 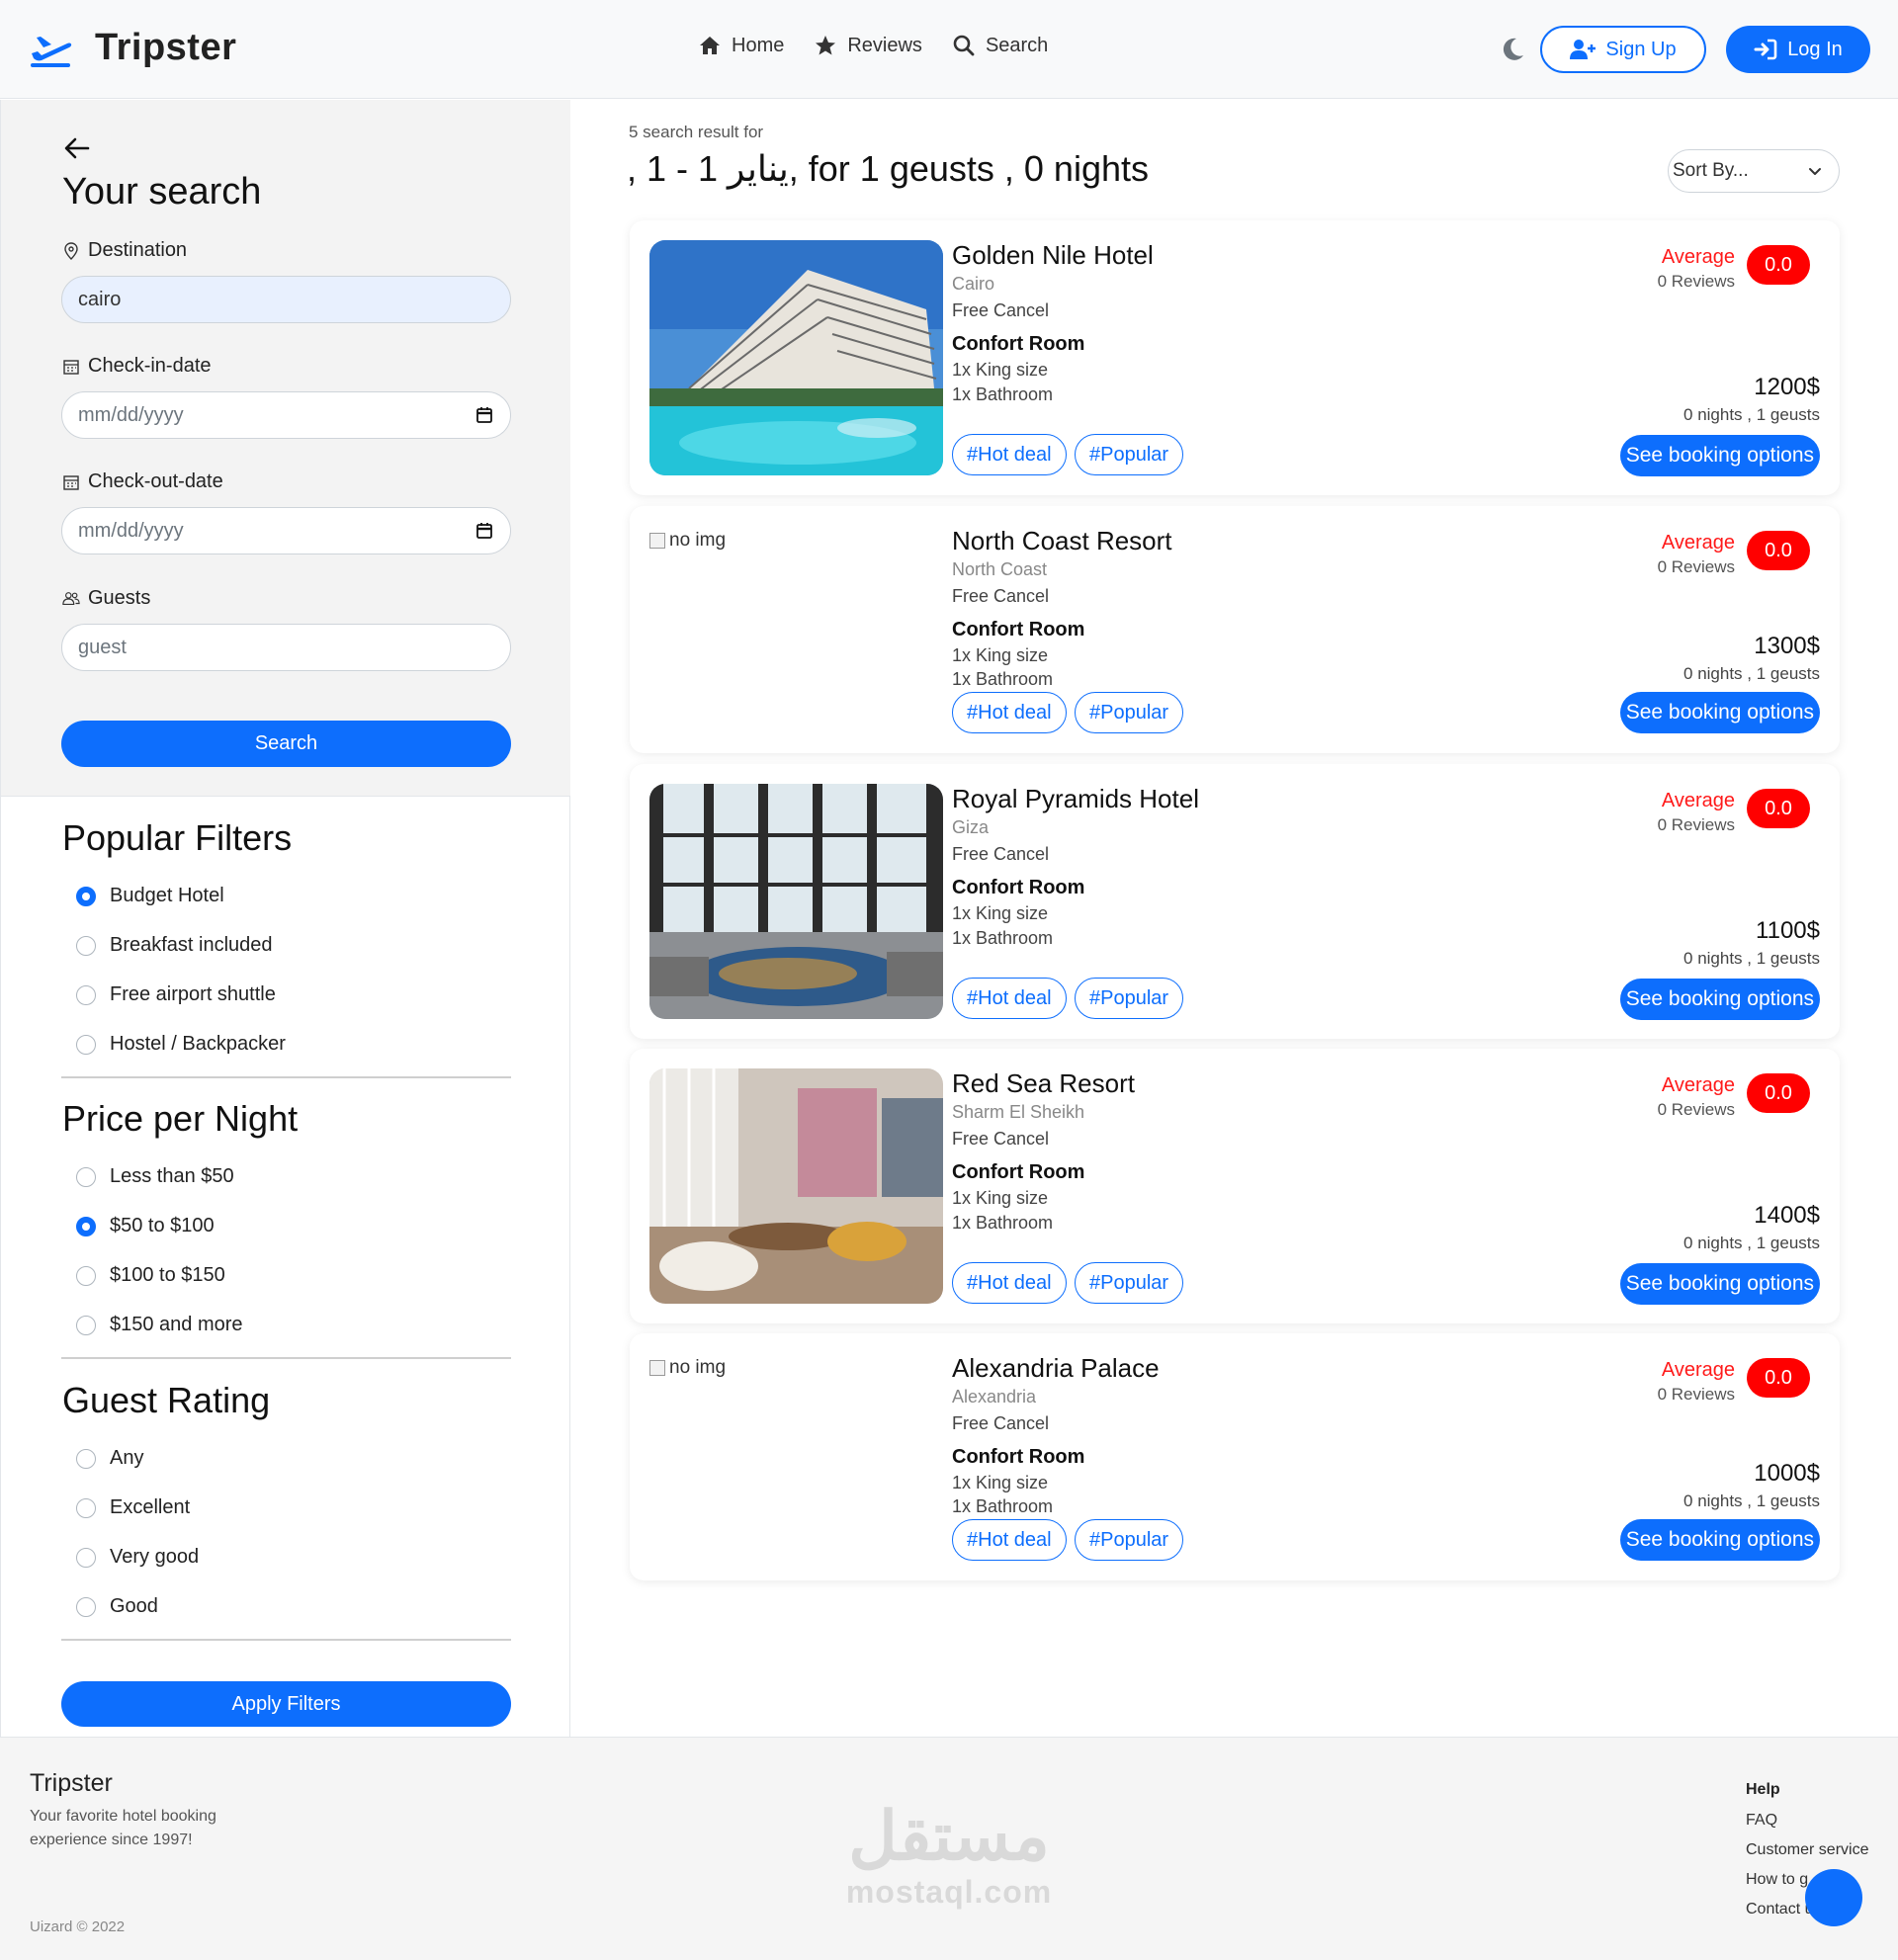 I want to click on price-150-and-more: $150 and more, so click(x=159, y=1325).